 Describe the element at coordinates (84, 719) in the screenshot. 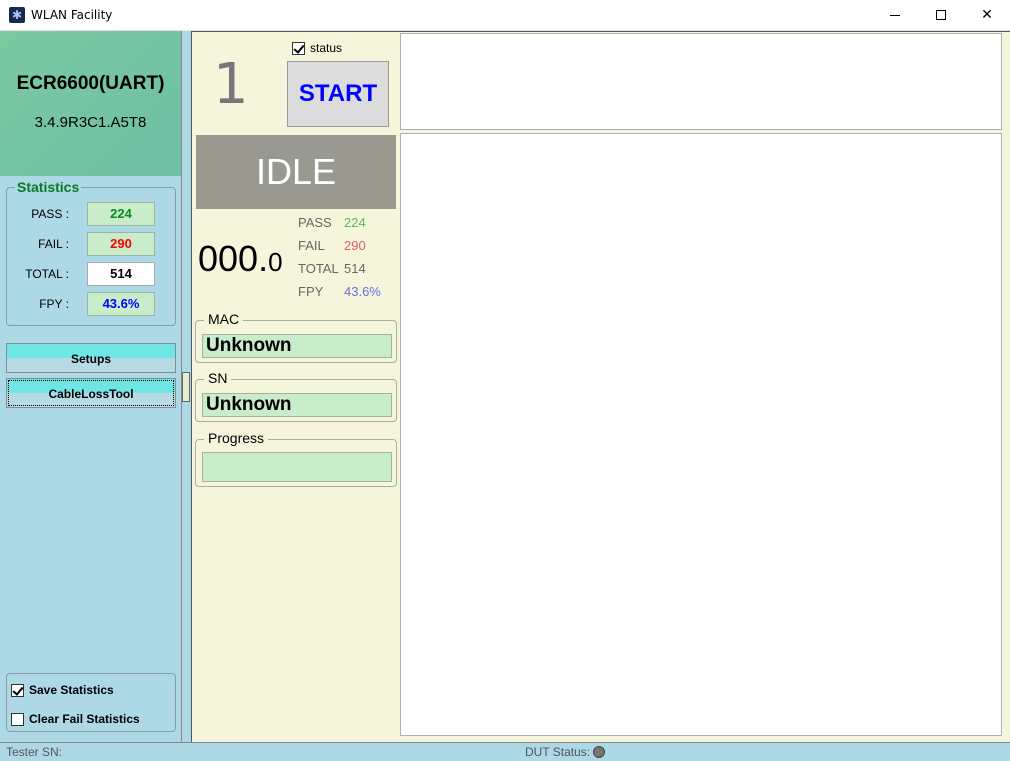

I see `clear-fail-statistics-label: Clear Fail Statistics` at that location.